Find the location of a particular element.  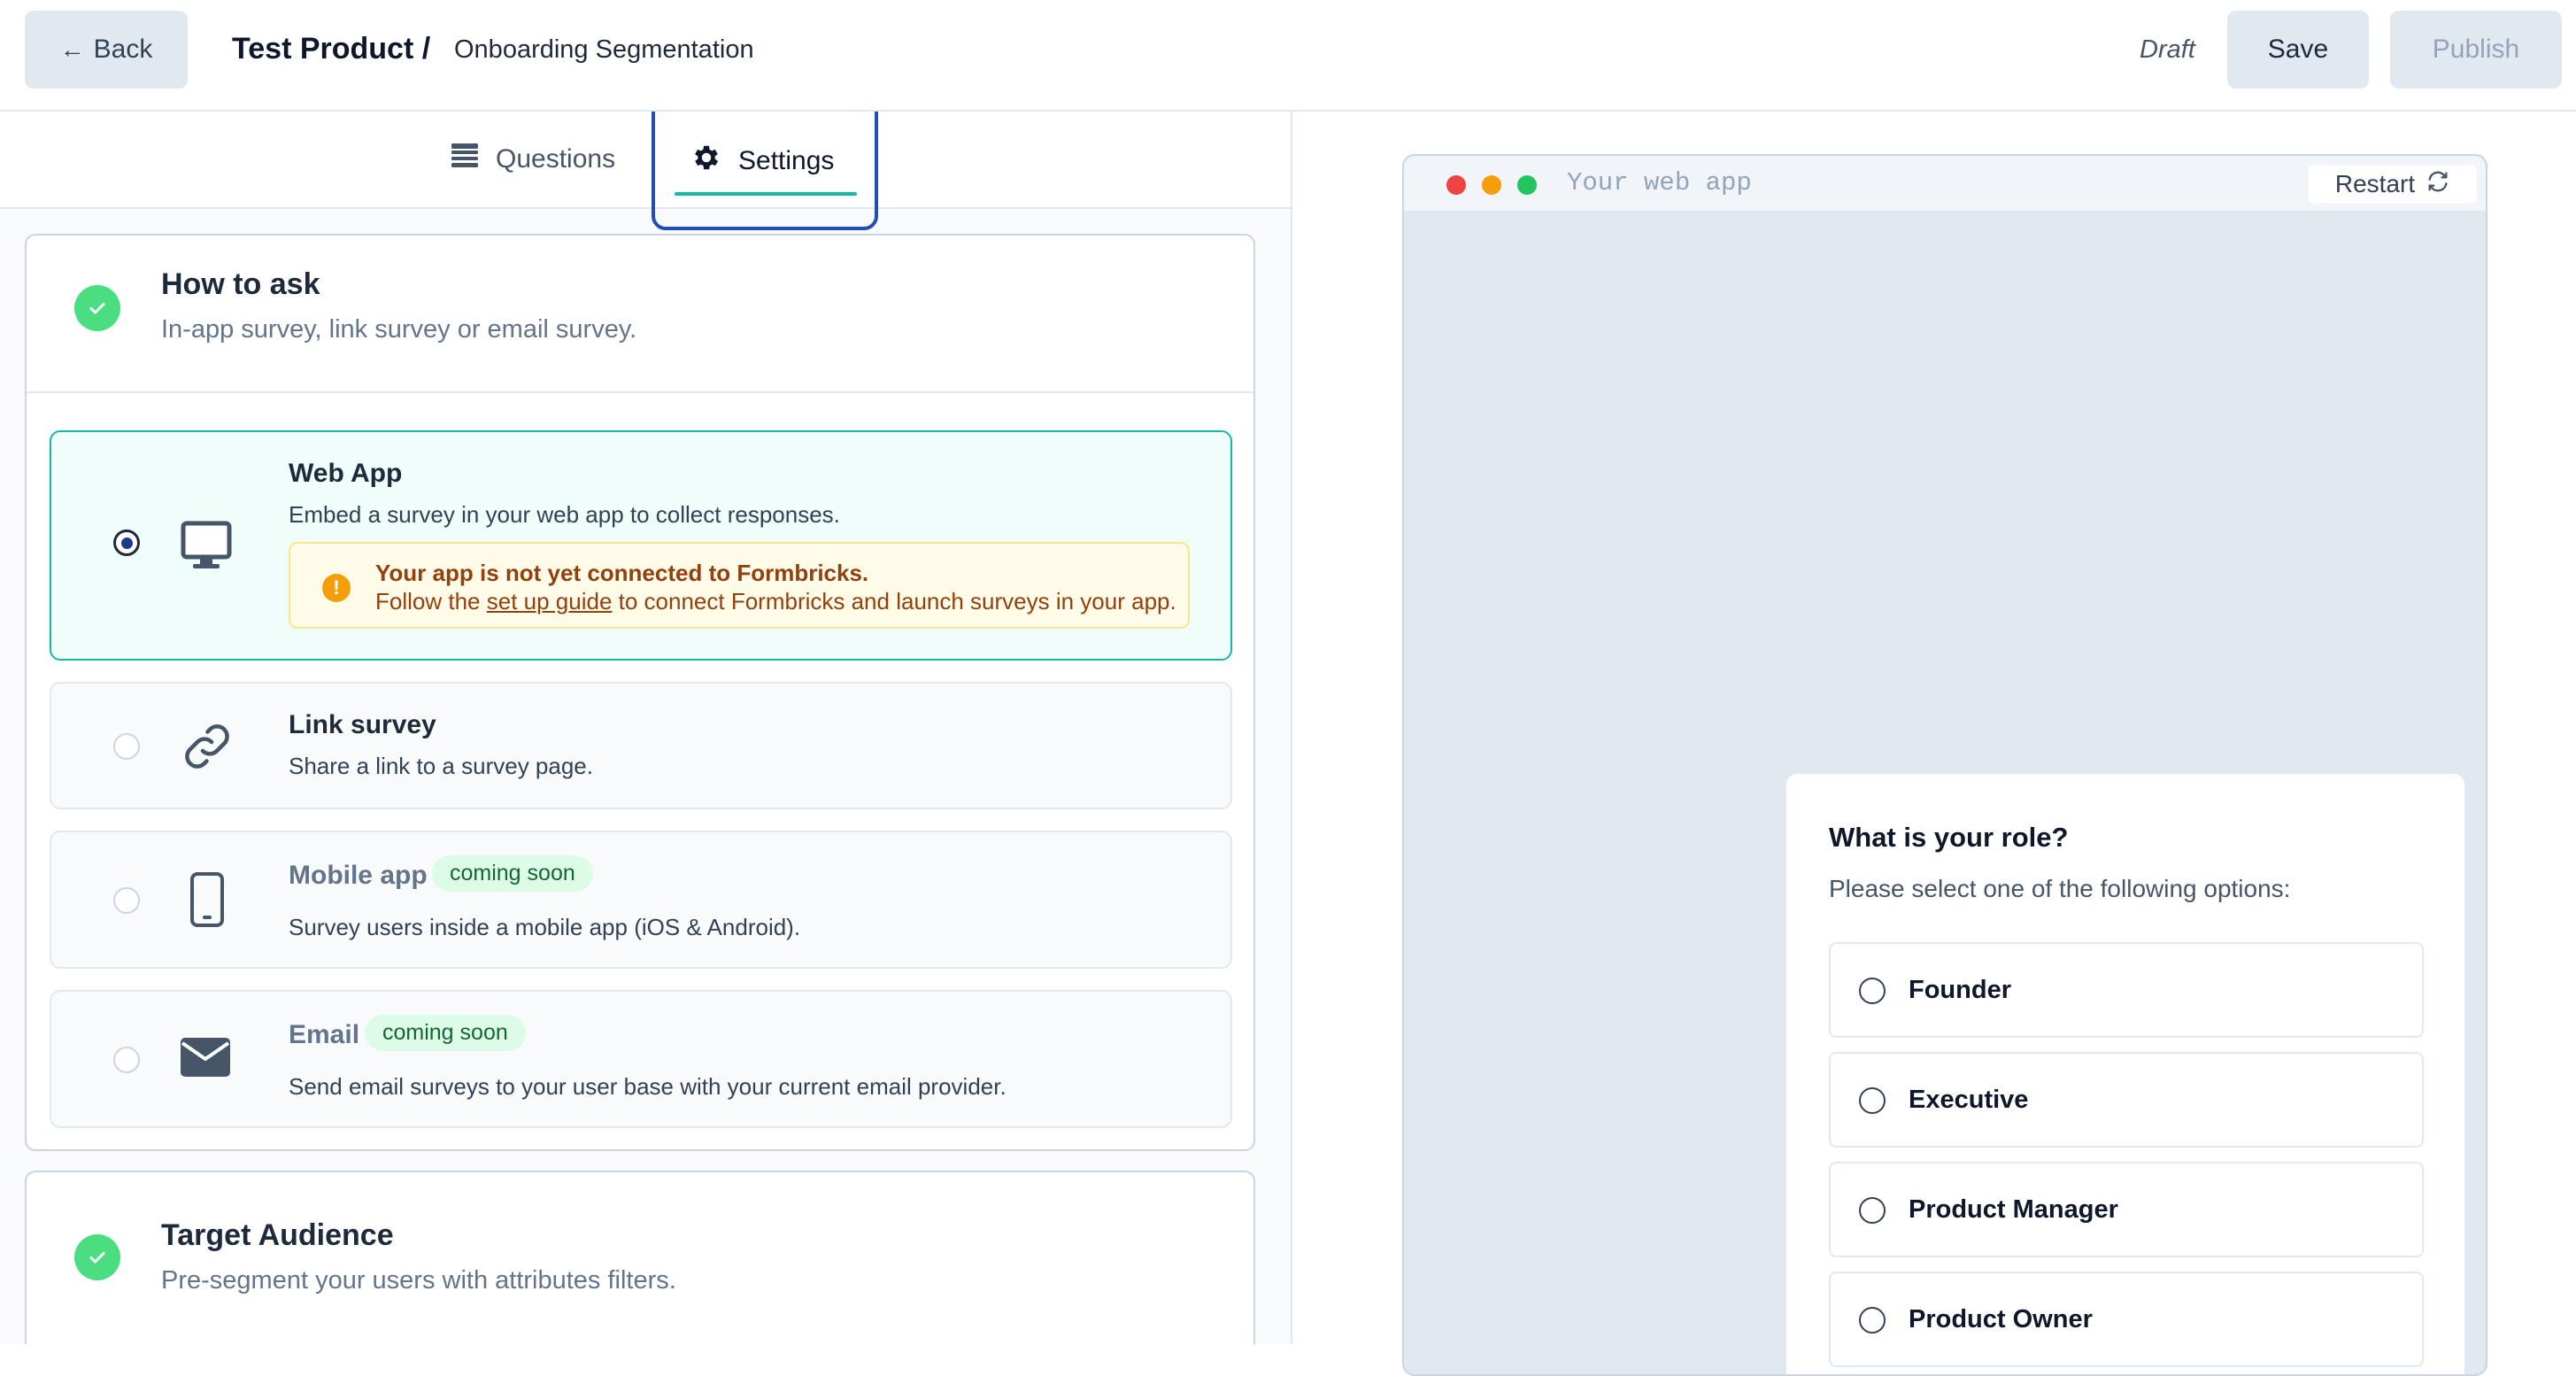

choice-label: Product Manager is located at coordinates (2013, 1209).